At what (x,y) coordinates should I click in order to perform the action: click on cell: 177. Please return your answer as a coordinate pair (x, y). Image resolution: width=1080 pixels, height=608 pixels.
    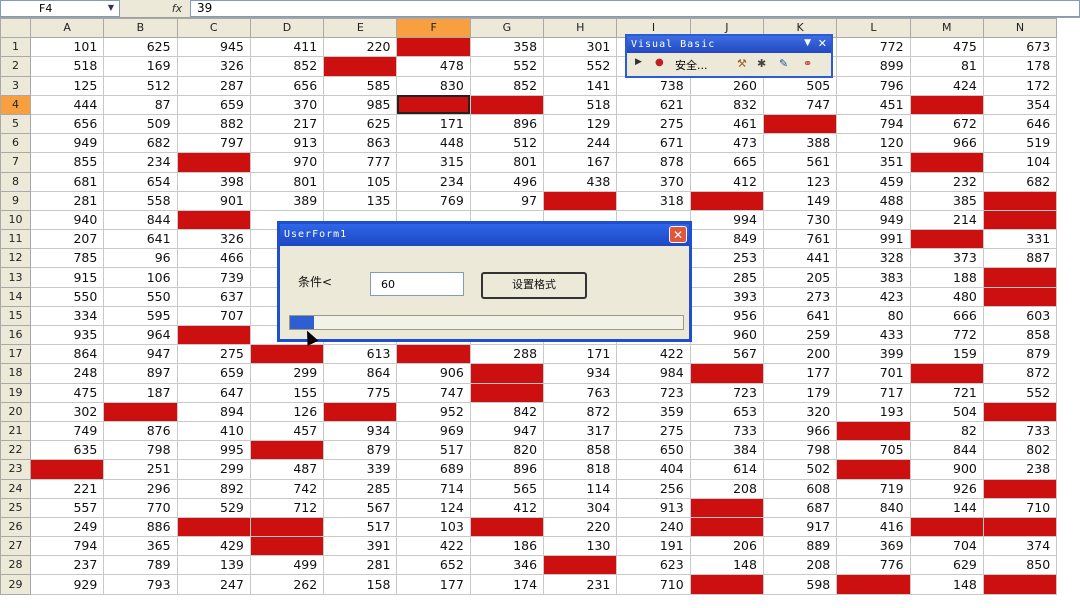
    Looking at the image, I should click on (433, 584).